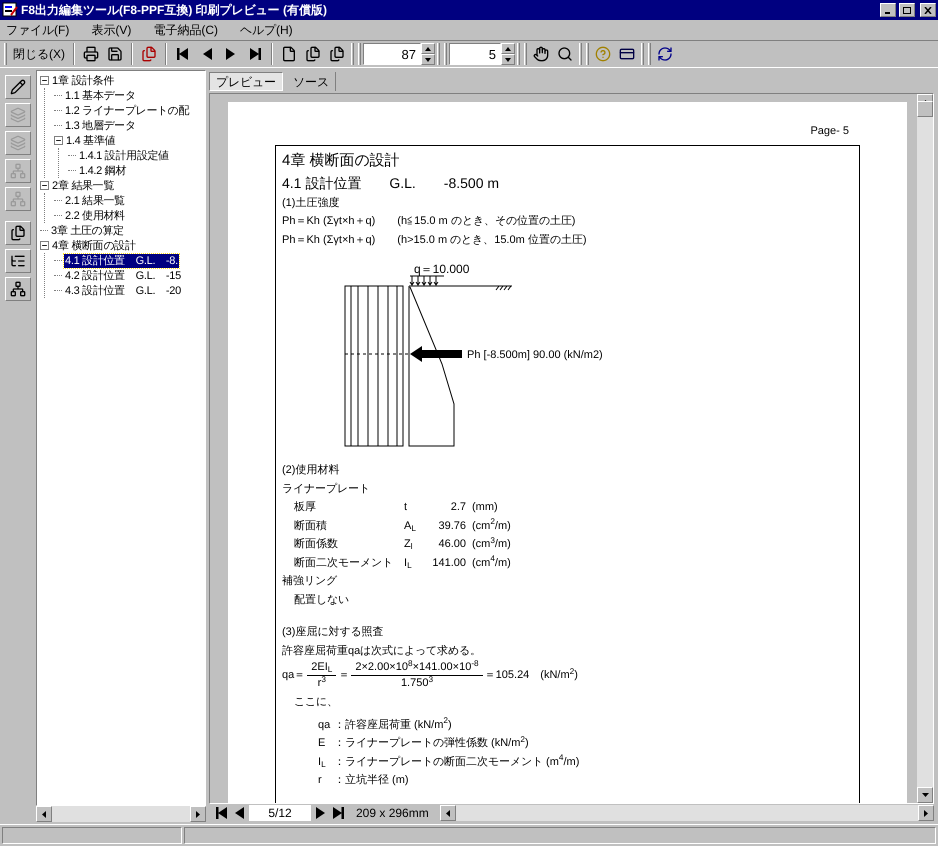 This screenshot has width=938, height=846. I want to click on tree-item: 4.2 設計位置 G.L. -15, so click(123, 275).